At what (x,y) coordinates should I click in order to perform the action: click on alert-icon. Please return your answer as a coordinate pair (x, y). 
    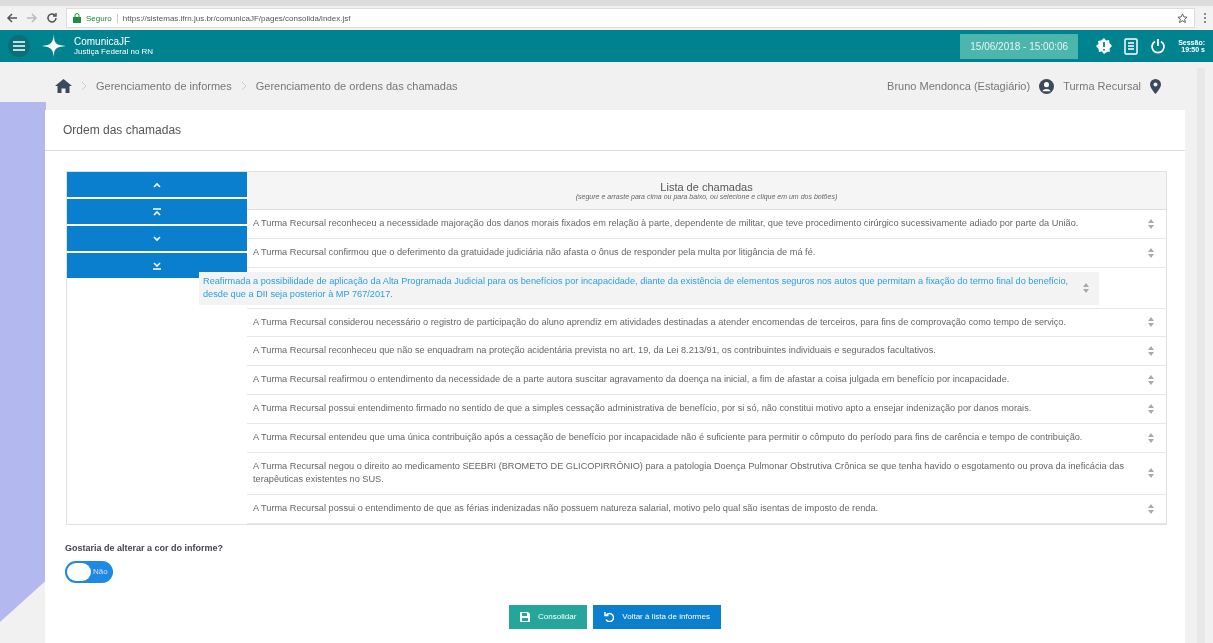
    Looking at the image, I should click on (1104, 46).